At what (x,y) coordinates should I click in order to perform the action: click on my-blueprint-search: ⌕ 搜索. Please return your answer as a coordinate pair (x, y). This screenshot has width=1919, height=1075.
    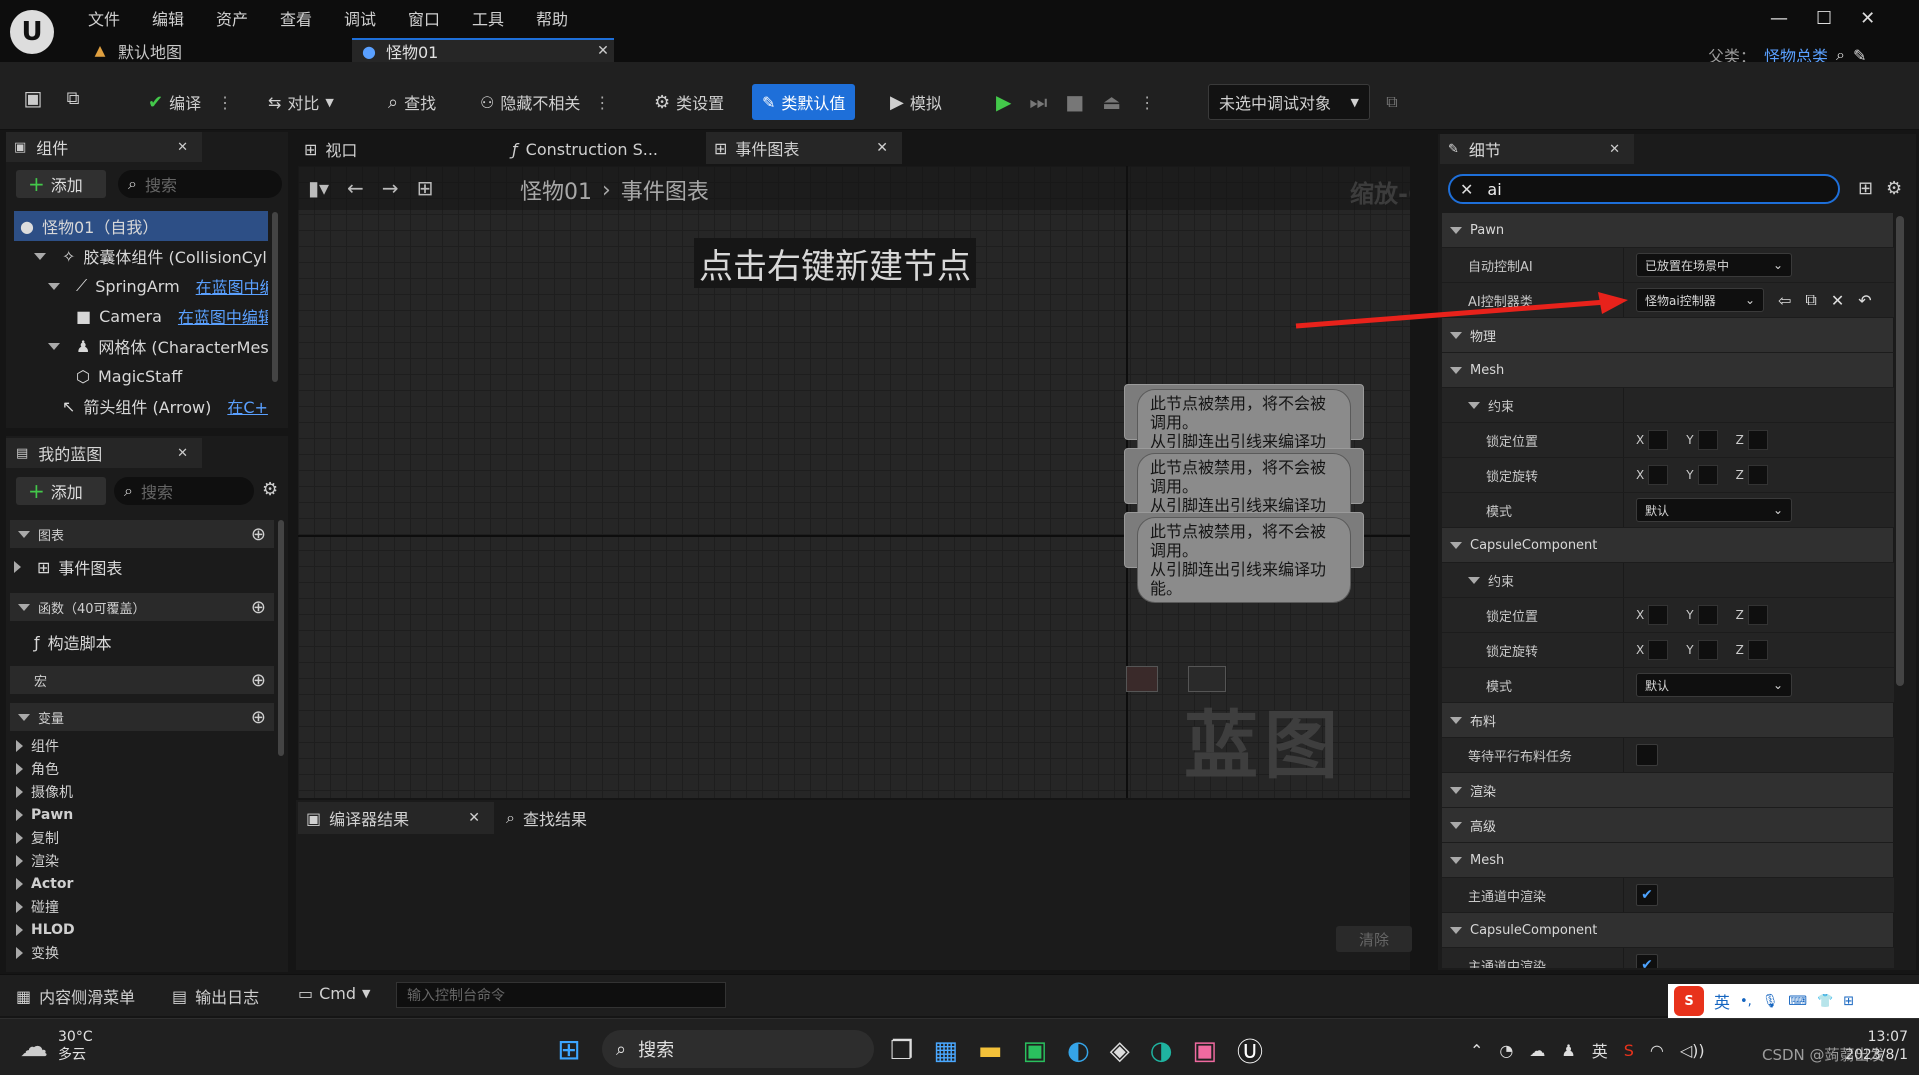
    Looking at the image, I should click on (184, 491).